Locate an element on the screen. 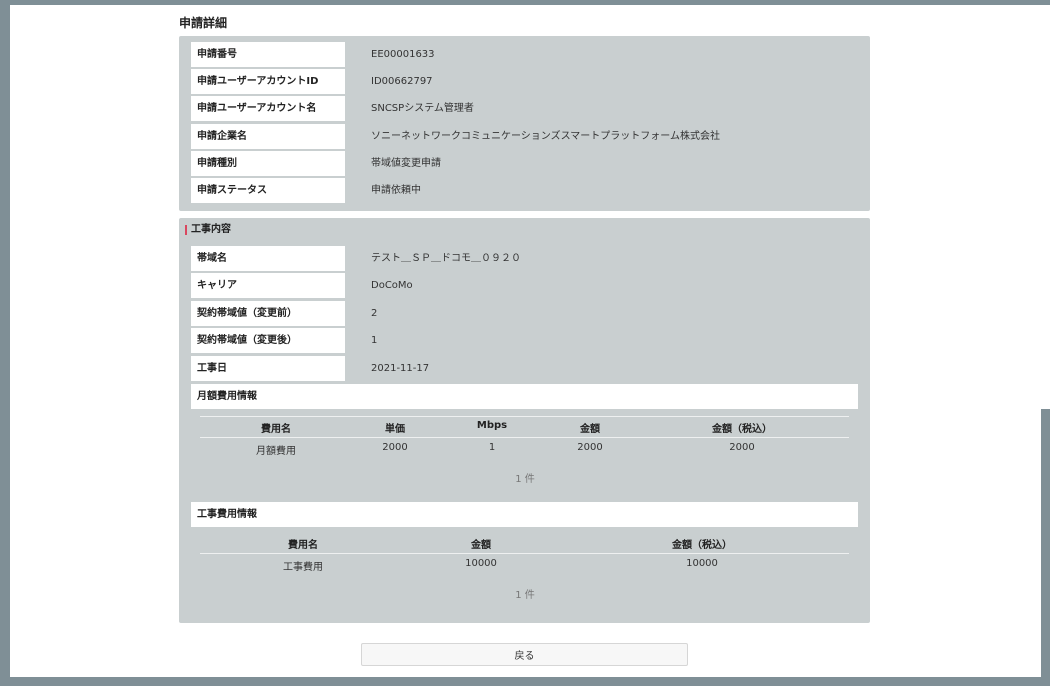 This screenshot has height=686, width=1050. field-value: テスト＿ＳＰ＿ドコモ＿０９２０ is located at coordinates (446, 258).